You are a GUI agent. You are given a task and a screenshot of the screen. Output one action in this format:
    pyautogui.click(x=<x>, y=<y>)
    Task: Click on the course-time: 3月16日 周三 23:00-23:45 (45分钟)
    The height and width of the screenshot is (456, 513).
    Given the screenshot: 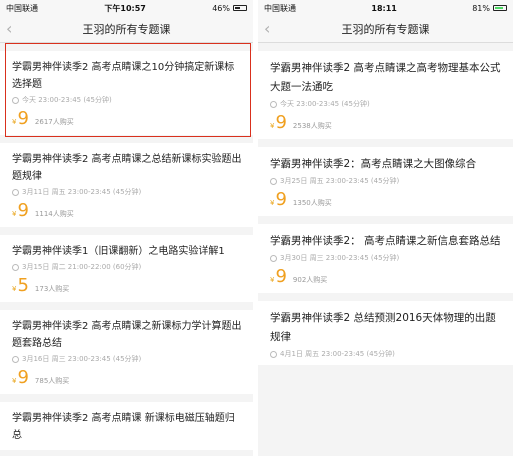 What is the action you would take?
    pyautogui.click(x=82, y=359)
    